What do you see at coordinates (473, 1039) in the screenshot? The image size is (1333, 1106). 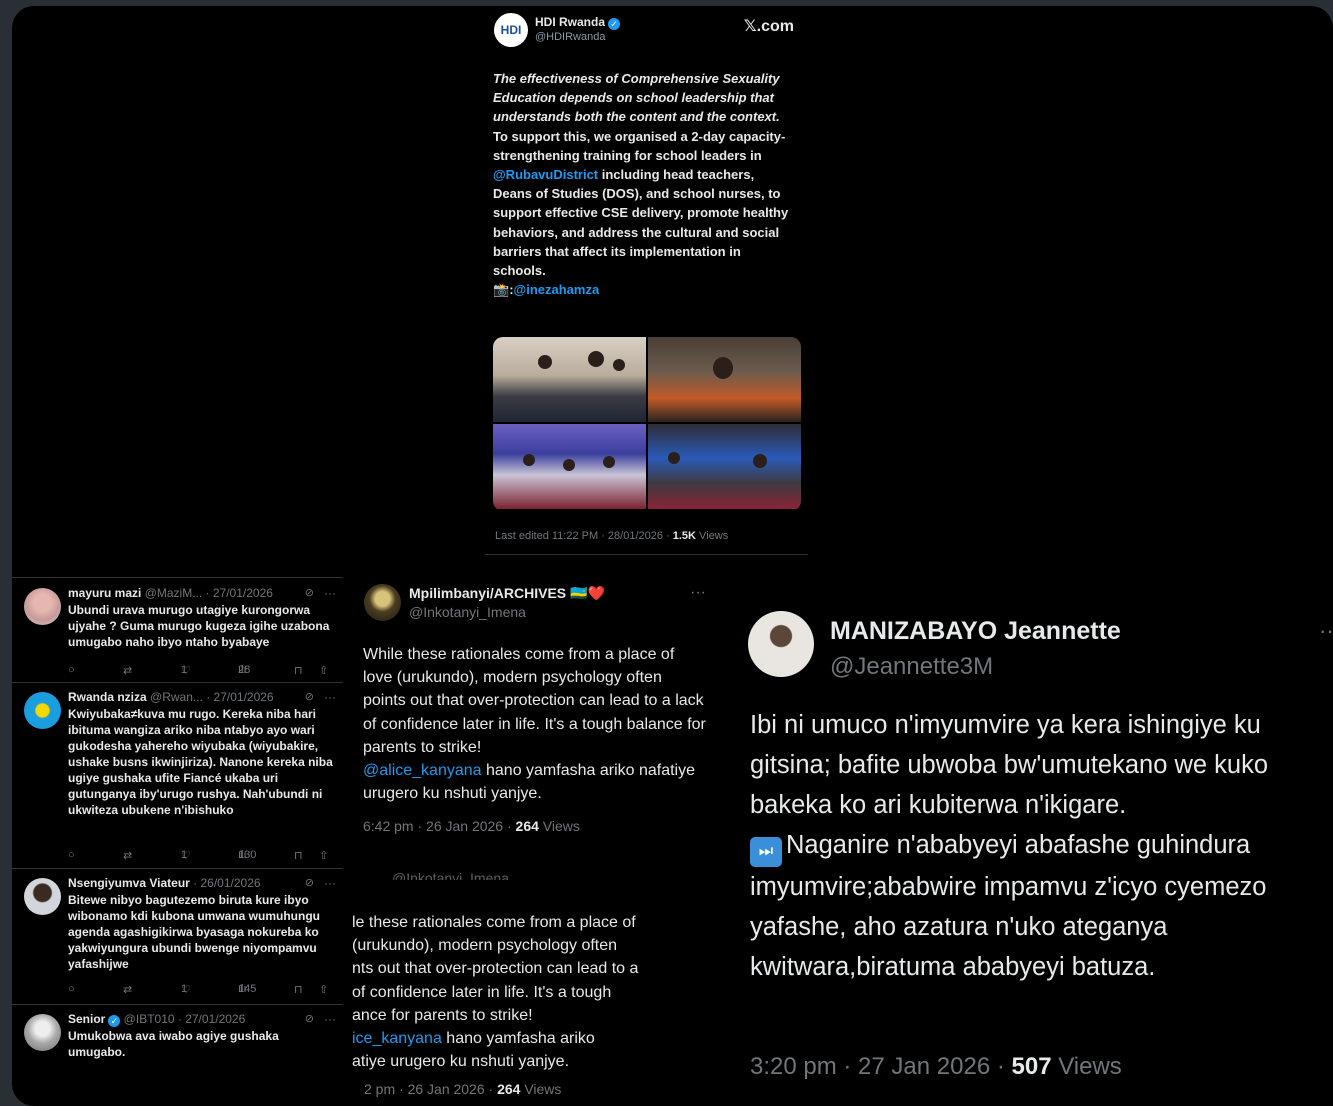 I see `crop-line: ice_kanyana hano yamfasha ariko` at bounding box center [473, 1039].